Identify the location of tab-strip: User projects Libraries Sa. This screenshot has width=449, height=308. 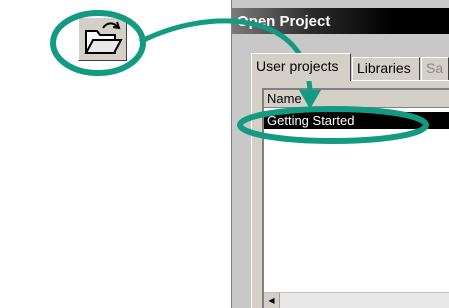
(350, 67).